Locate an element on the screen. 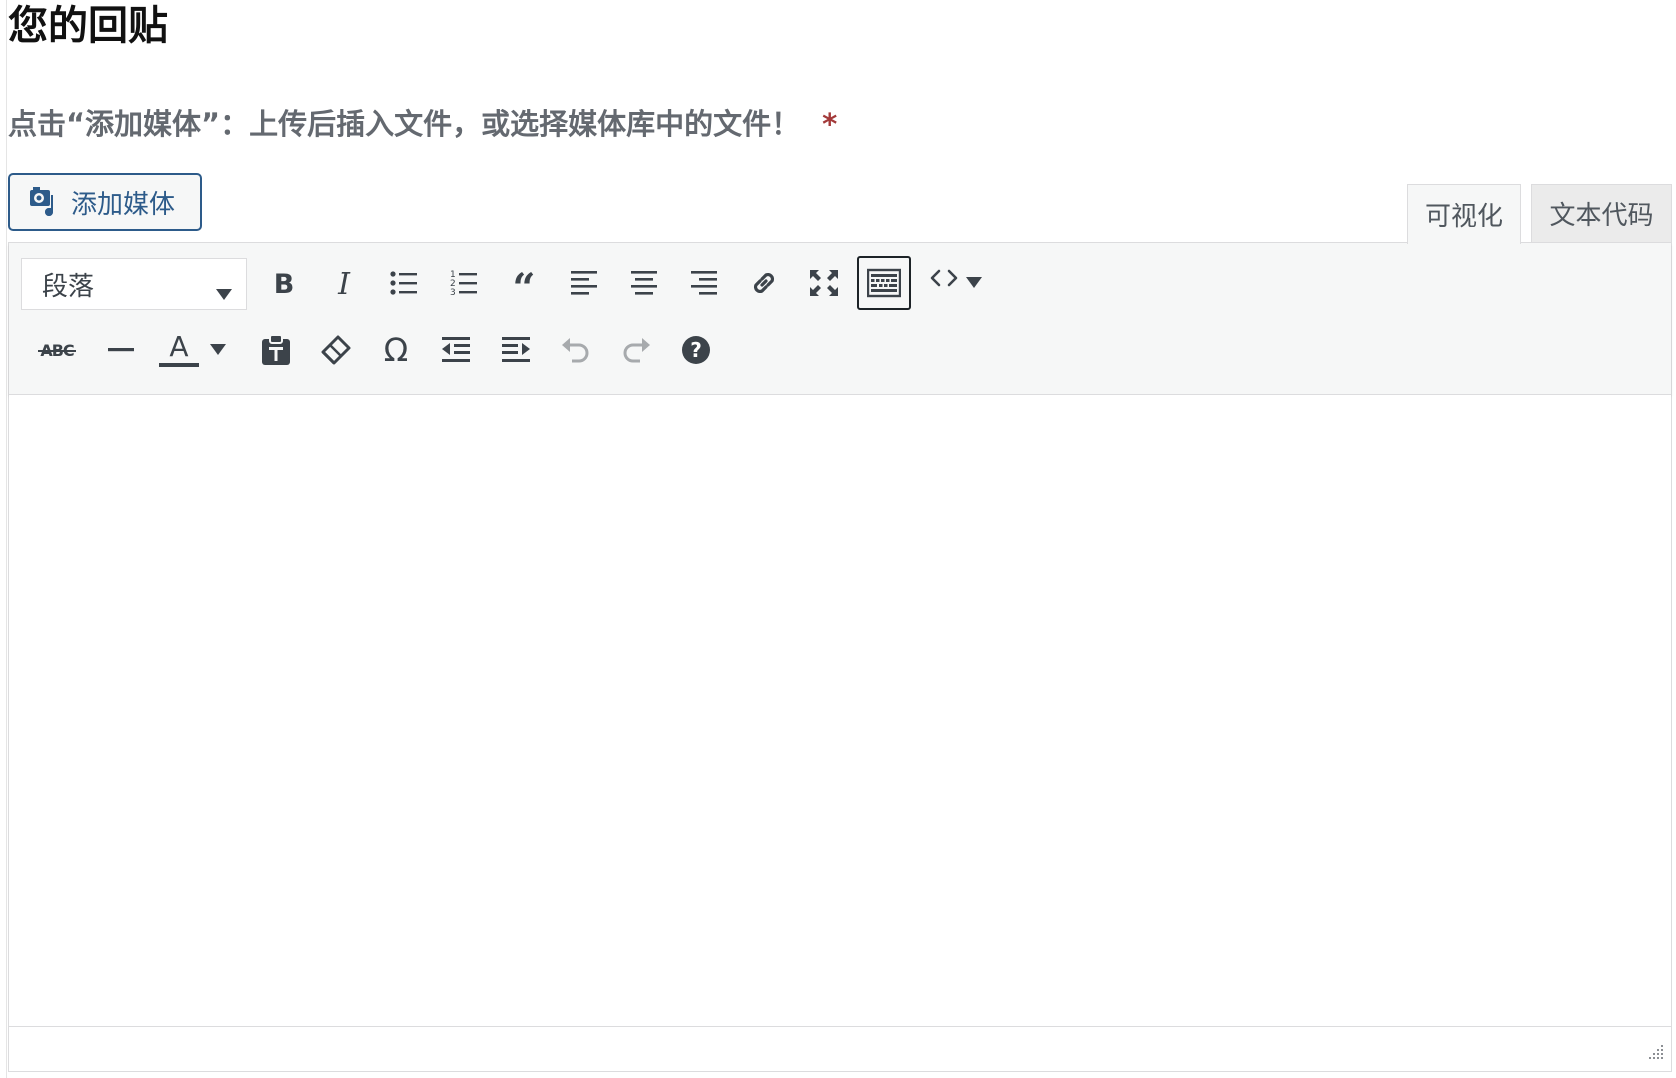  svg-text: I is located at coordinates (344, 283).